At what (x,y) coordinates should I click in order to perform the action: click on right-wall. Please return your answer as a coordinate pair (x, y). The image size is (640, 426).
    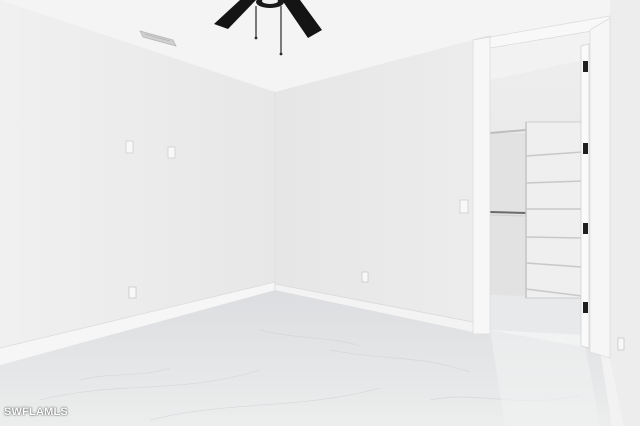
    Looking at the image, I should click on (625, 213).